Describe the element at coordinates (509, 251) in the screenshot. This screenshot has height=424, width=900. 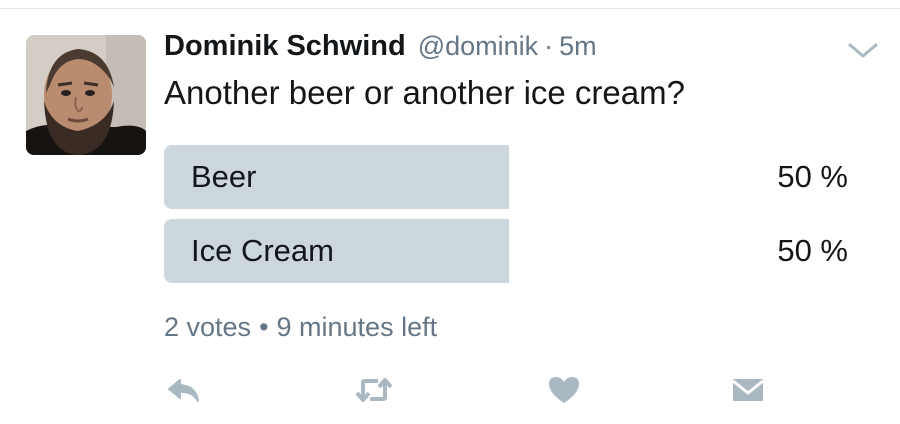
I see `poll-option-ice-cream: Ice Cream 50 %` at that location.